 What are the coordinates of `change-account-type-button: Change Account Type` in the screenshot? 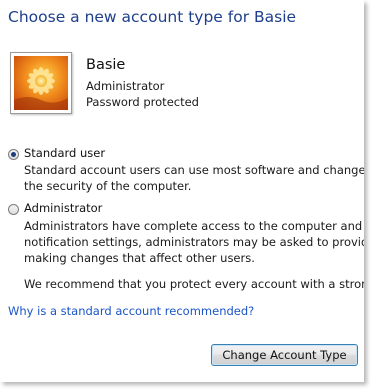 It's located at (284, 355).